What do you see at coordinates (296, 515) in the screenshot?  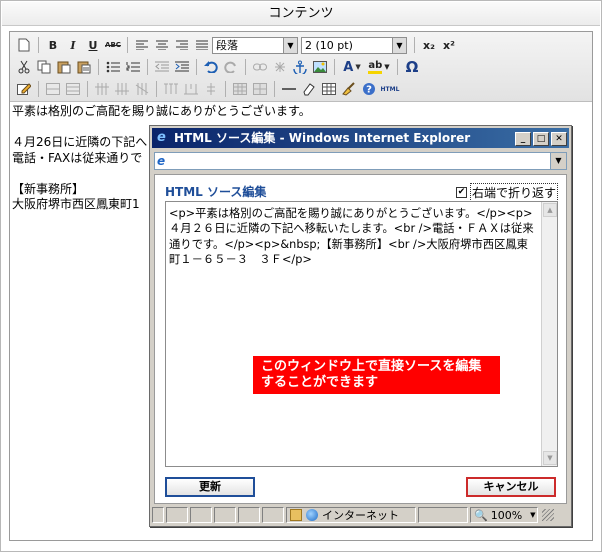 I see `protected-mode-icon` at bounding box center [296, 515].